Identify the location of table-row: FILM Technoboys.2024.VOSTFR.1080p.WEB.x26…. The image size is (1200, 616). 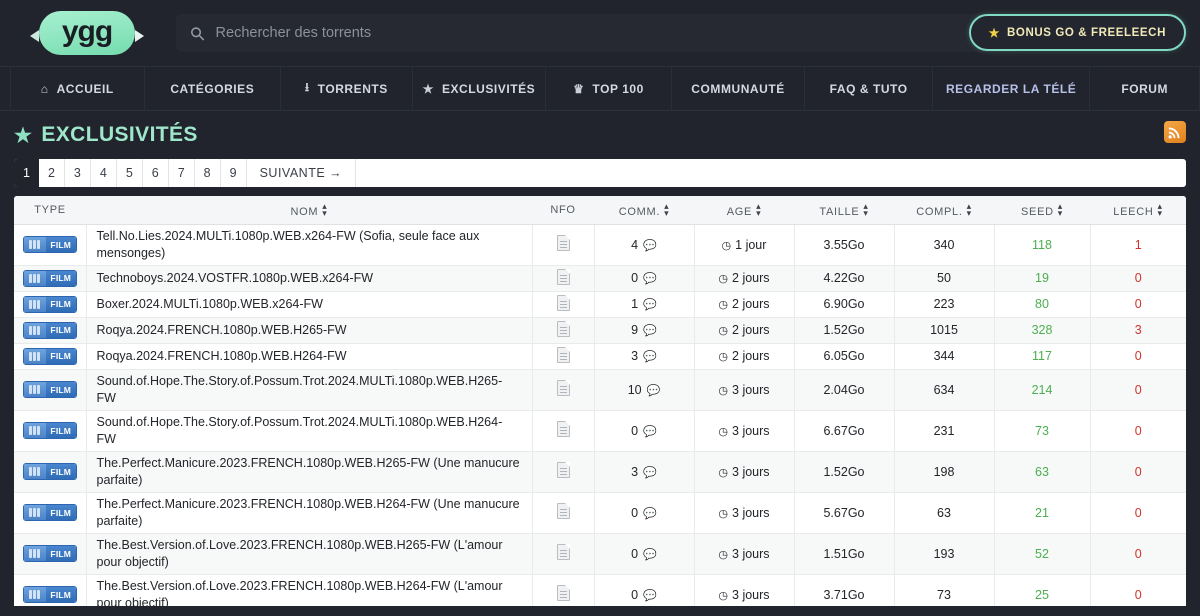
(600, 278).